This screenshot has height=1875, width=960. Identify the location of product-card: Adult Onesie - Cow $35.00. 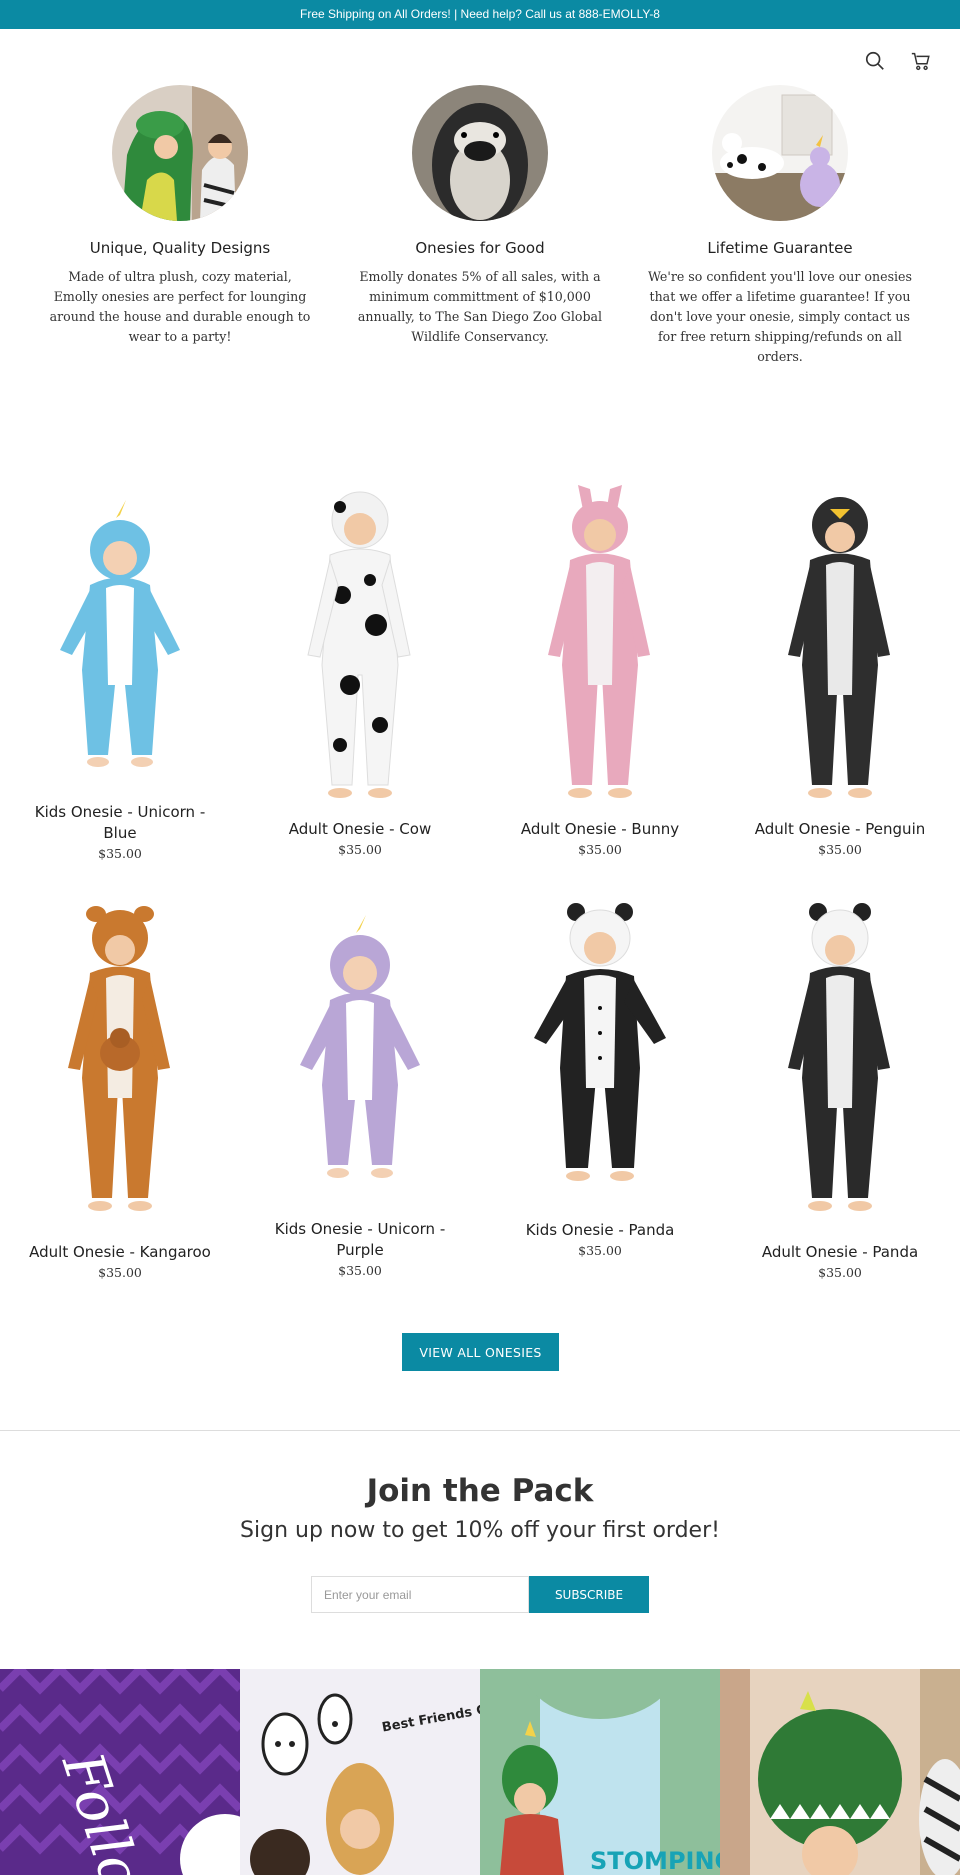
(360, 671).